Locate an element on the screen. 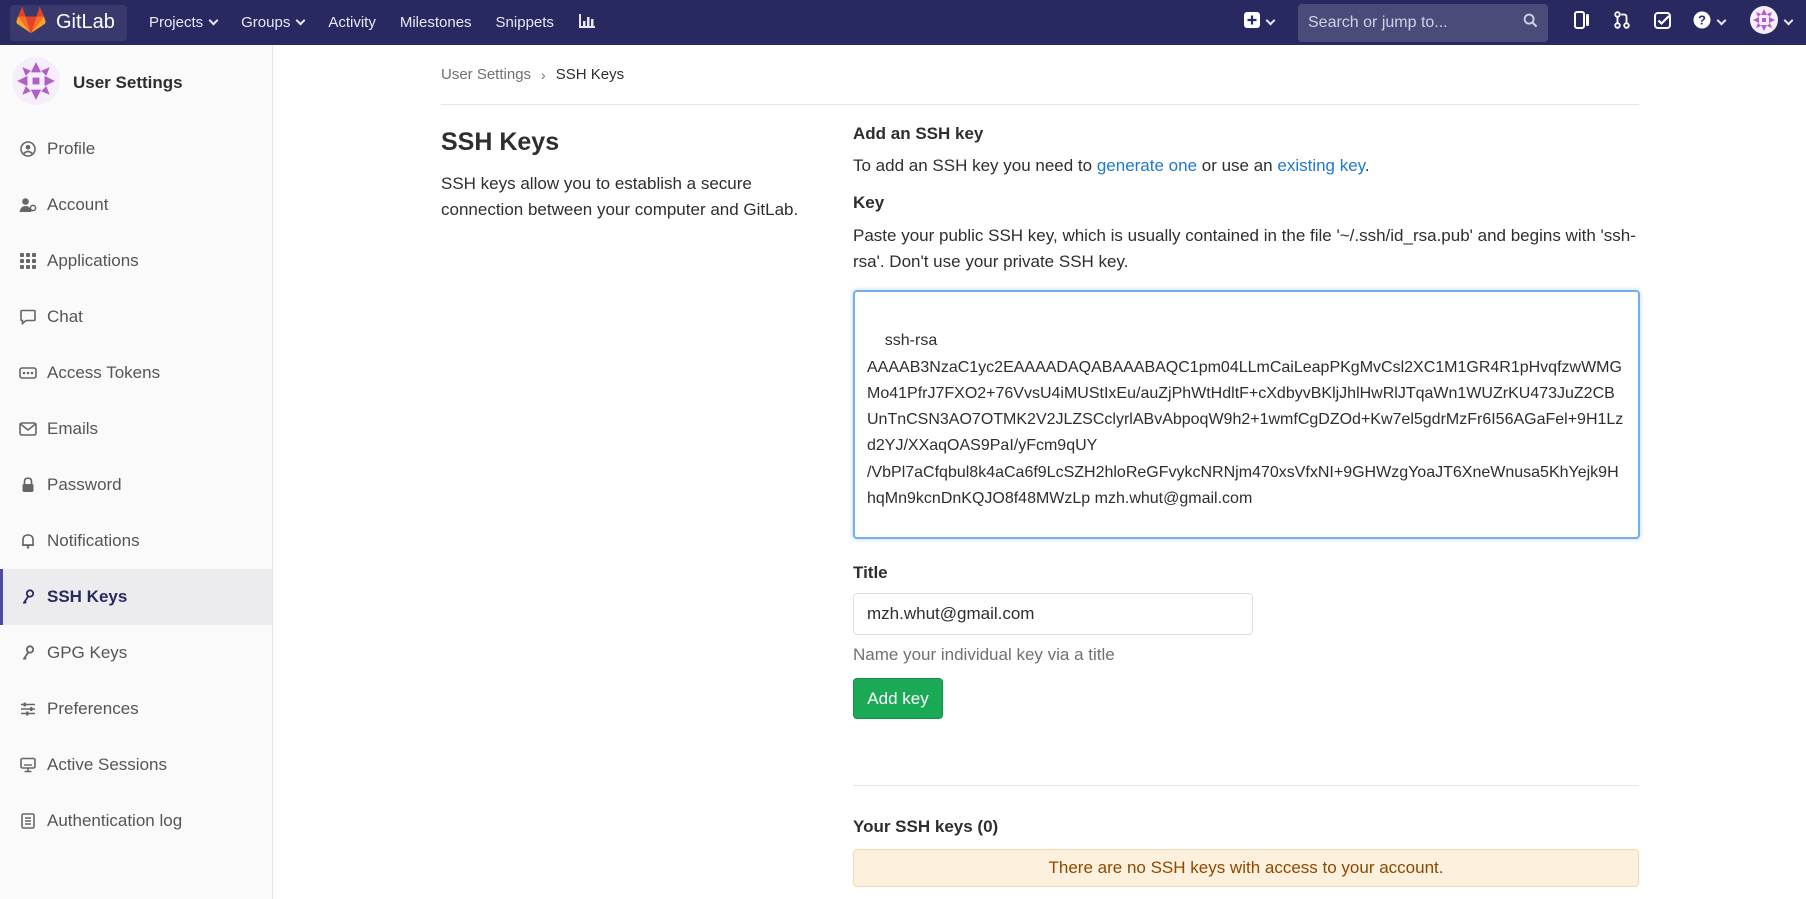 This screenshot has width=1806, height=899. nav-analytics is located at coordinates (587, 22).